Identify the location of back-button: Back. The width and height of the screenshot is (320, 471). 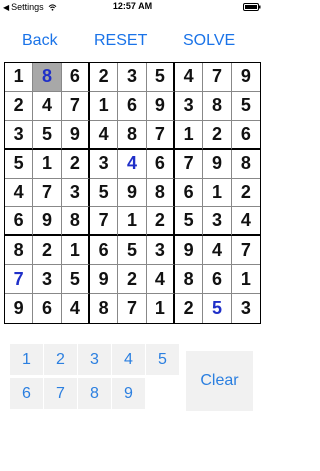
(40, 41).